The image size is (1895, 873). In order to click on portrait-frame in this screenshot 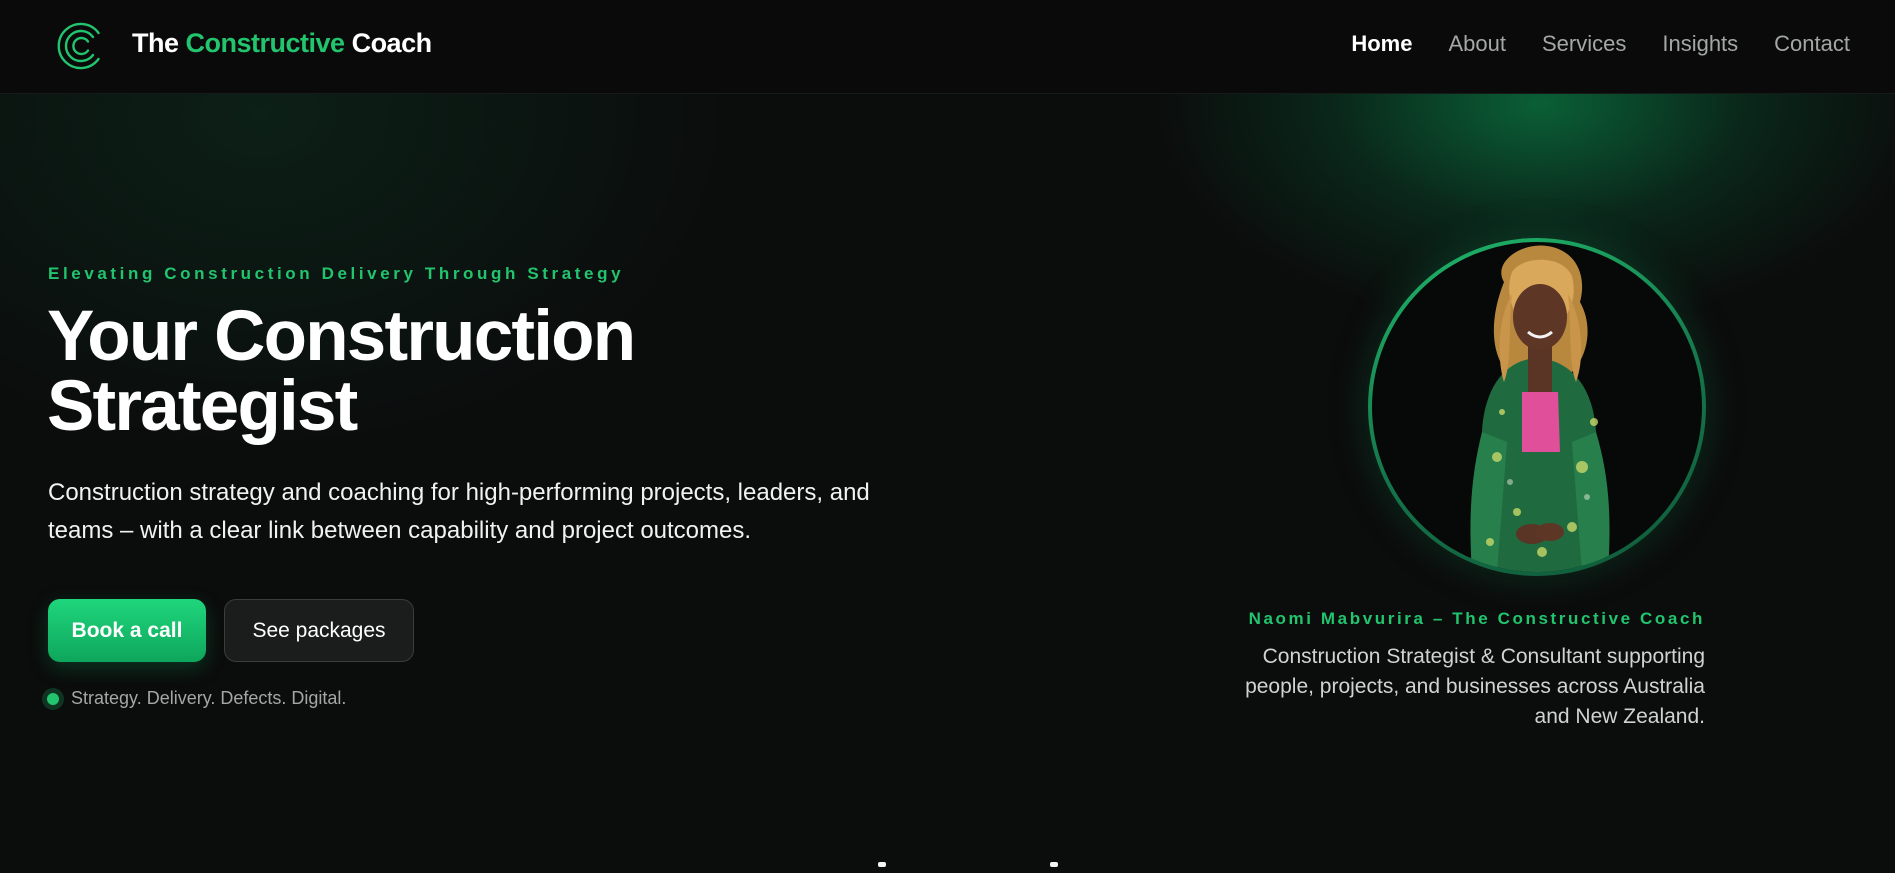, I will do `click(1537, 407)`.